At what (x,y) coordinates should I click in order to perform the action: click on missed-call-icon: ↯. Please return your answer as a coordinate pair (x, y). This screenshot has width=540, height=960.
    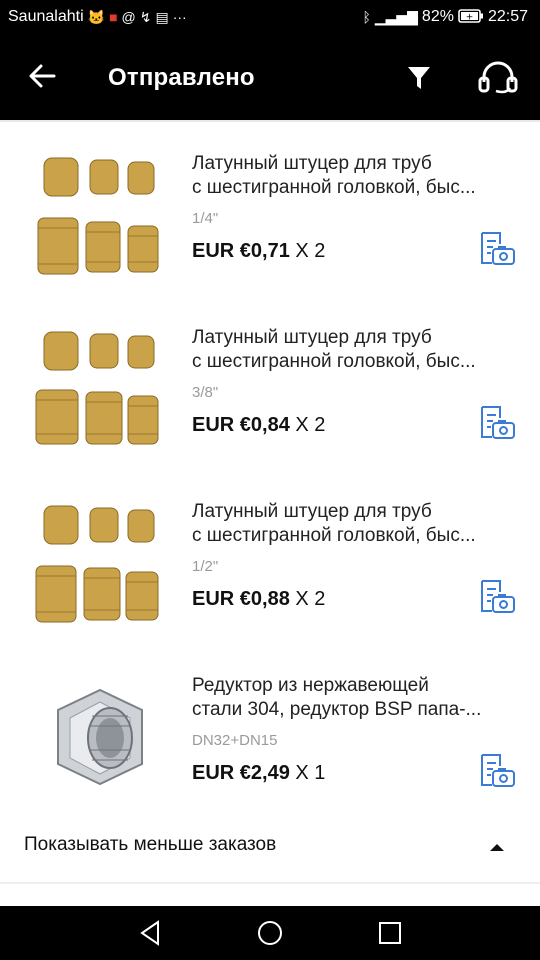
    Looking at the image, I should click on (145, 17).